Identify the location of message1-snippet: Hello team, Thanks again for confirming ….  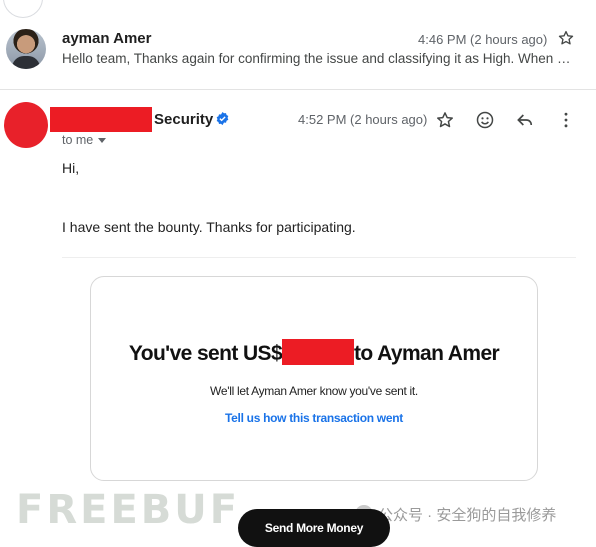
(318, 58).